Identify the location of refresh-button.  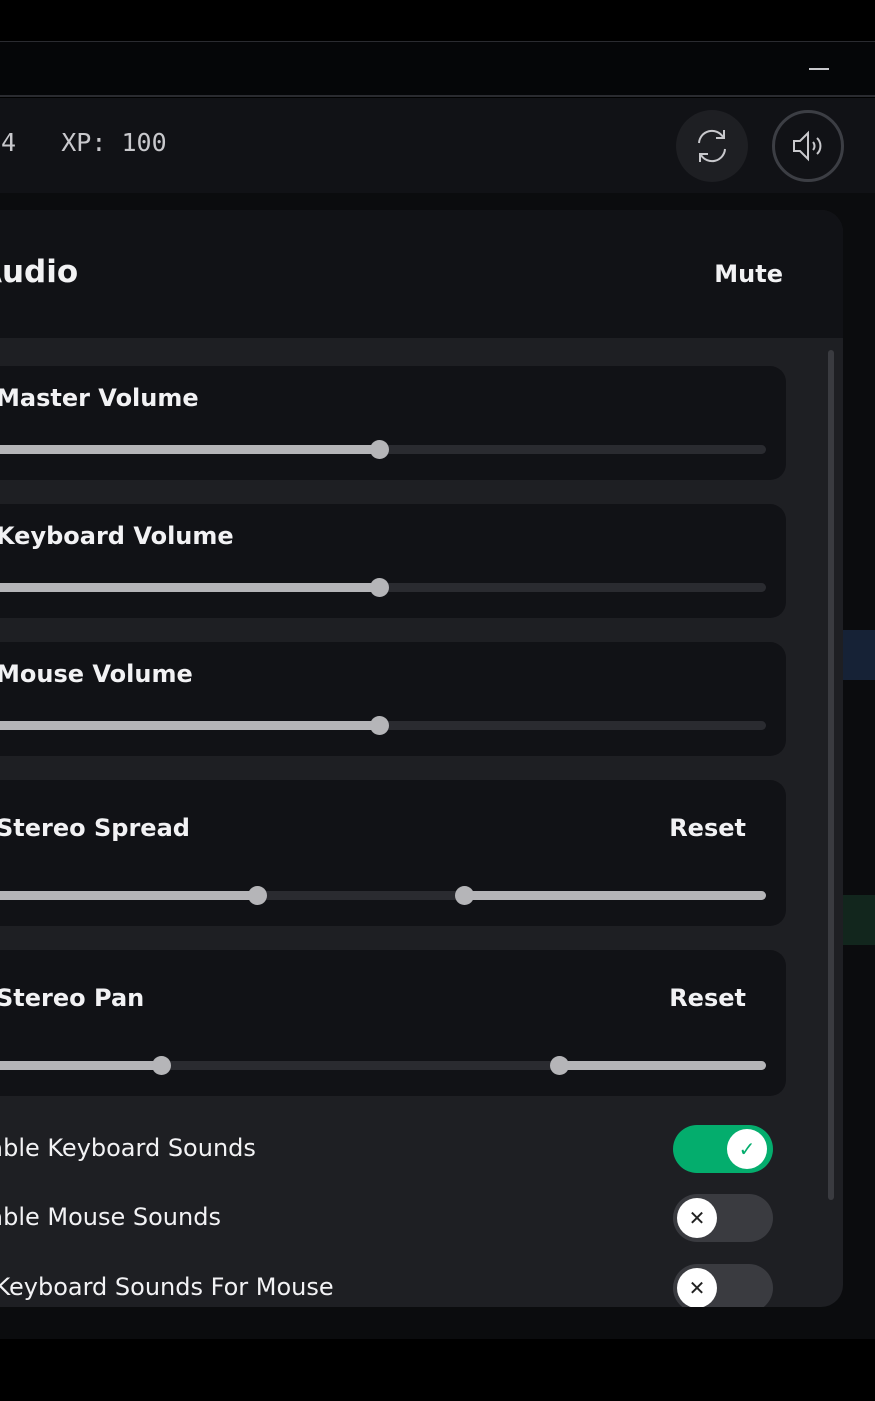
(712, 146).